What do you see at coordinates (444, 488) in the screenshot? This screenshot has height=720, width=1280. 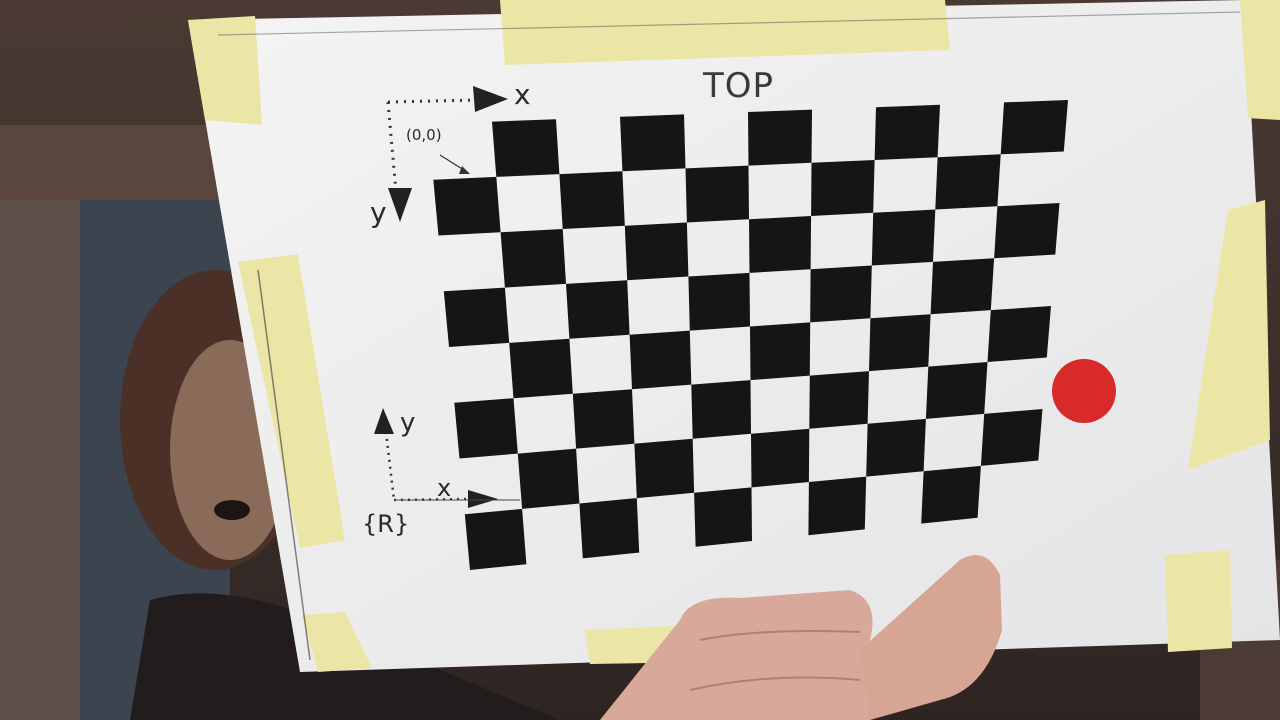 I see `ref-axis-x-label: x` at bounding box center [444, 488].